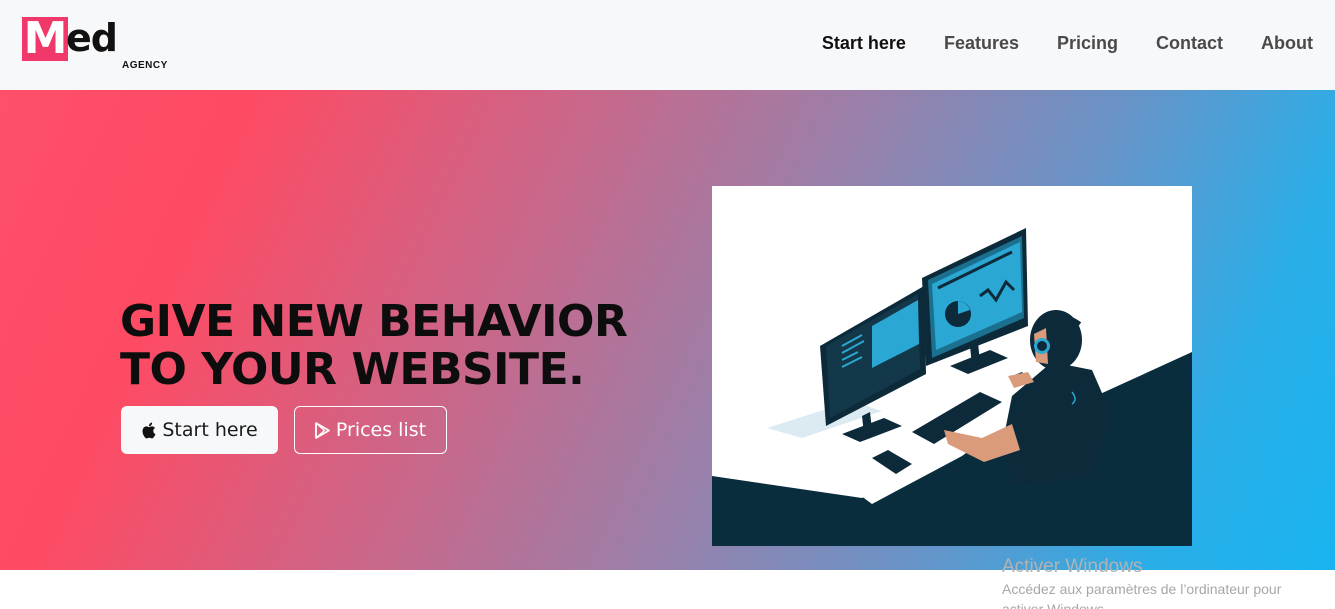 The height and width of the screenshot is (609, 1335). Describe the element at coordinates (1087, 43) in the screenshot. I see `nav-pricing: Pricing` at that location.